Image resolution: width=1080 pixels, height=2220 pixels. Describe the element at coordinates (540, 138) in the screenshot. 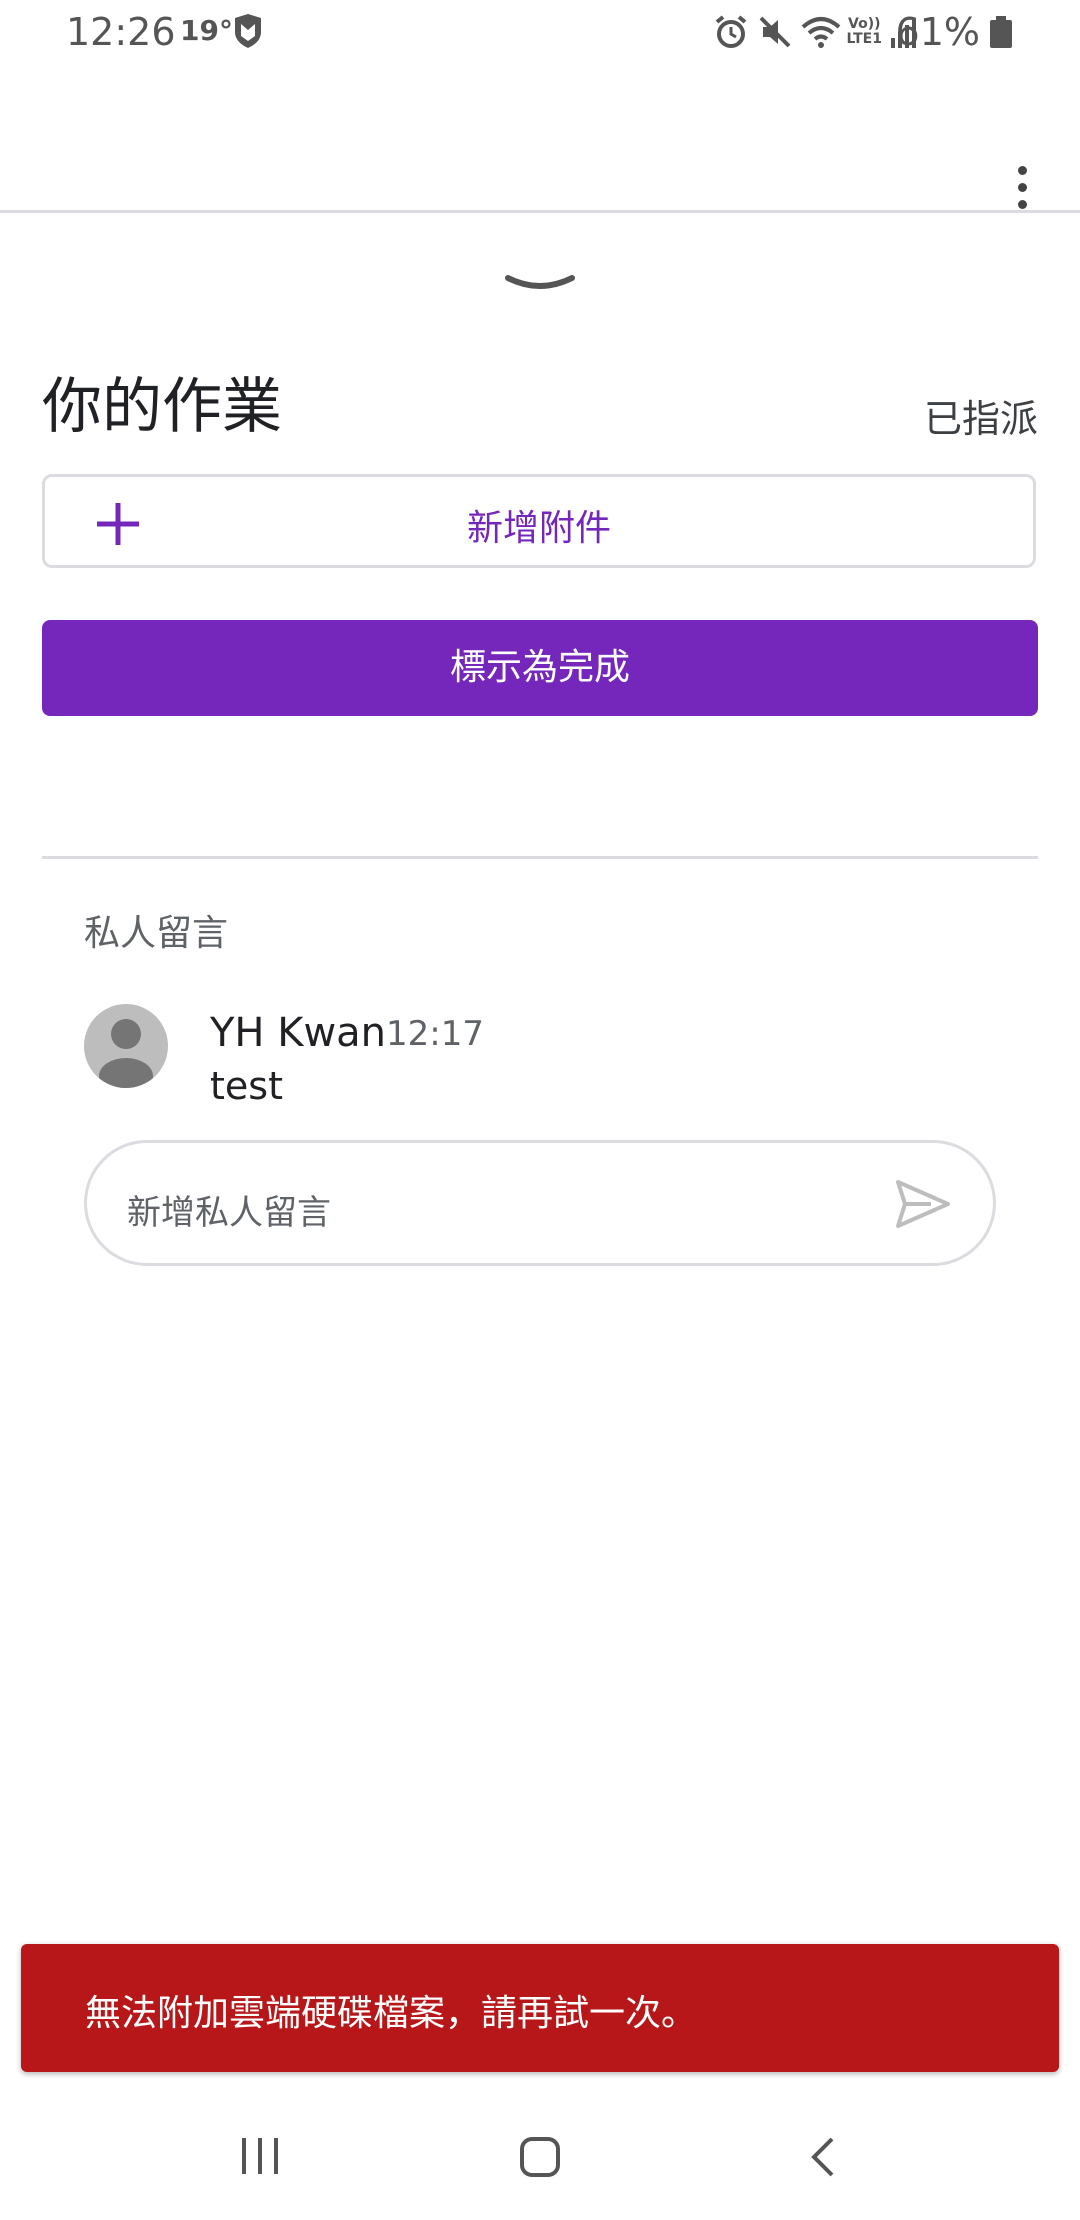

I see `app-bar` at that location.